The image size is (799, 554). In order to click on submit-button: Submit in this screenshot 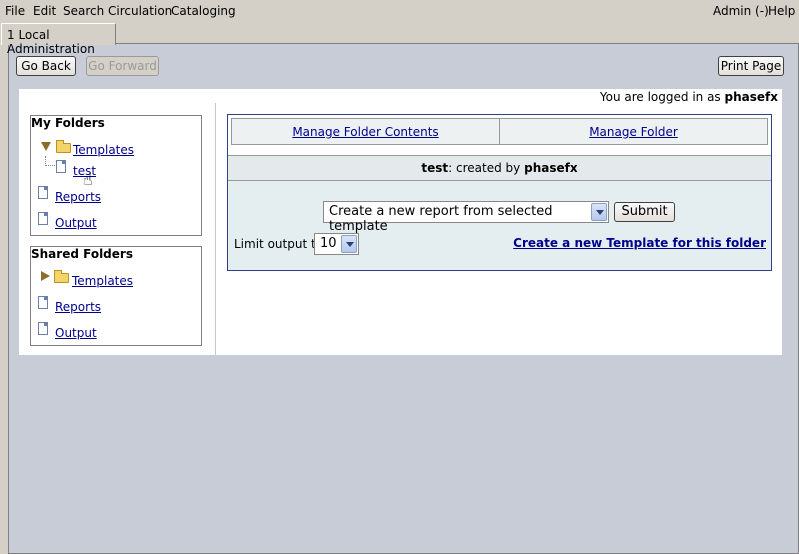, I will do `click(644, 212)`.